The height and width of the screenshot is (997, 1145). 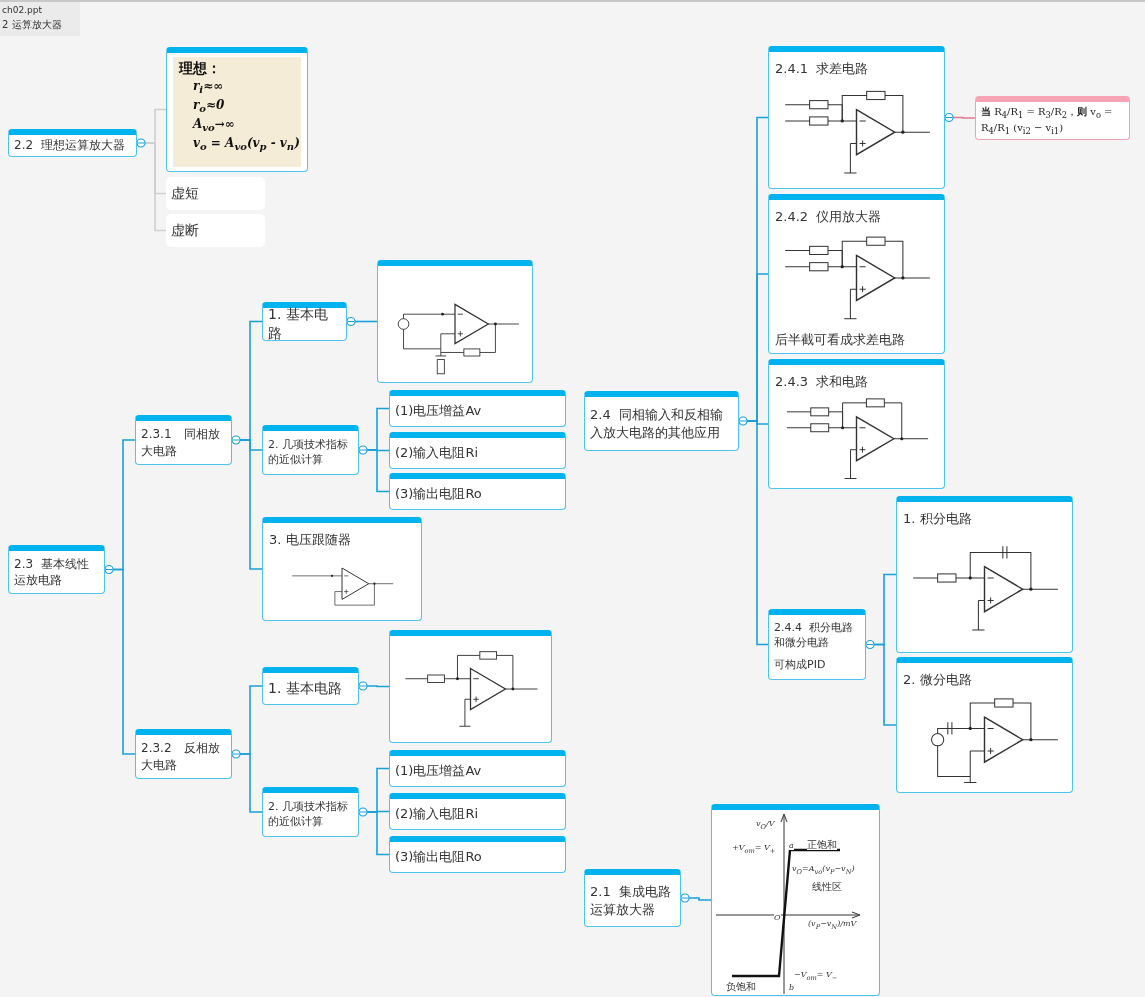 I want to click on topic-title: 2.4.2 仪用放大器, so click(x=828, y=217).